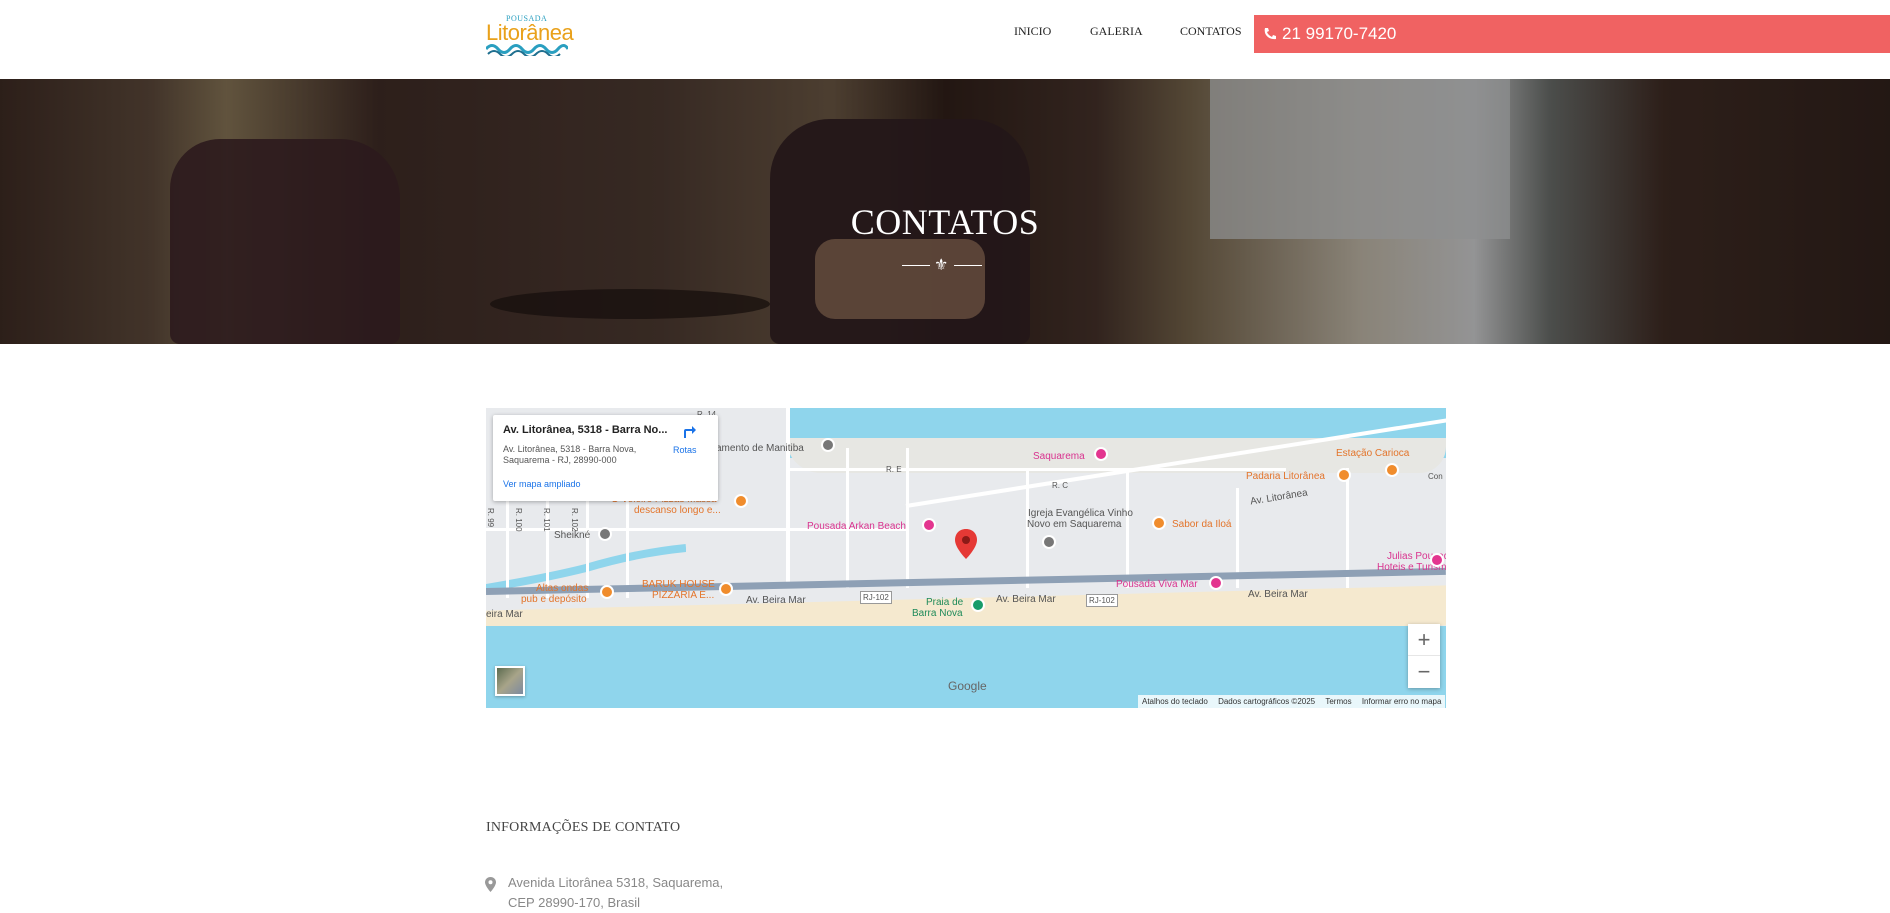 The width and height of the screenshot is (1890, 913). What do you see at coordinates (1424, 672) in the screenshot?
I see `zoom-out-button: −` at bounding box center [1424, 672].